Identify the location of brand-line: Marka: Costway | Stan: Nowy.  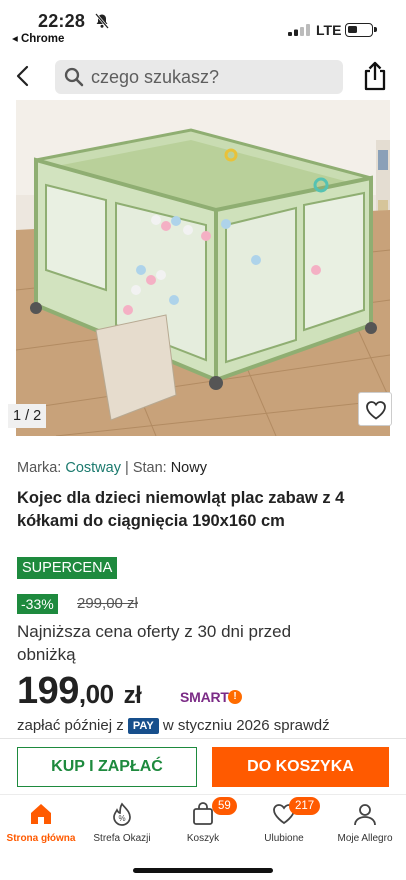
(112, 468).